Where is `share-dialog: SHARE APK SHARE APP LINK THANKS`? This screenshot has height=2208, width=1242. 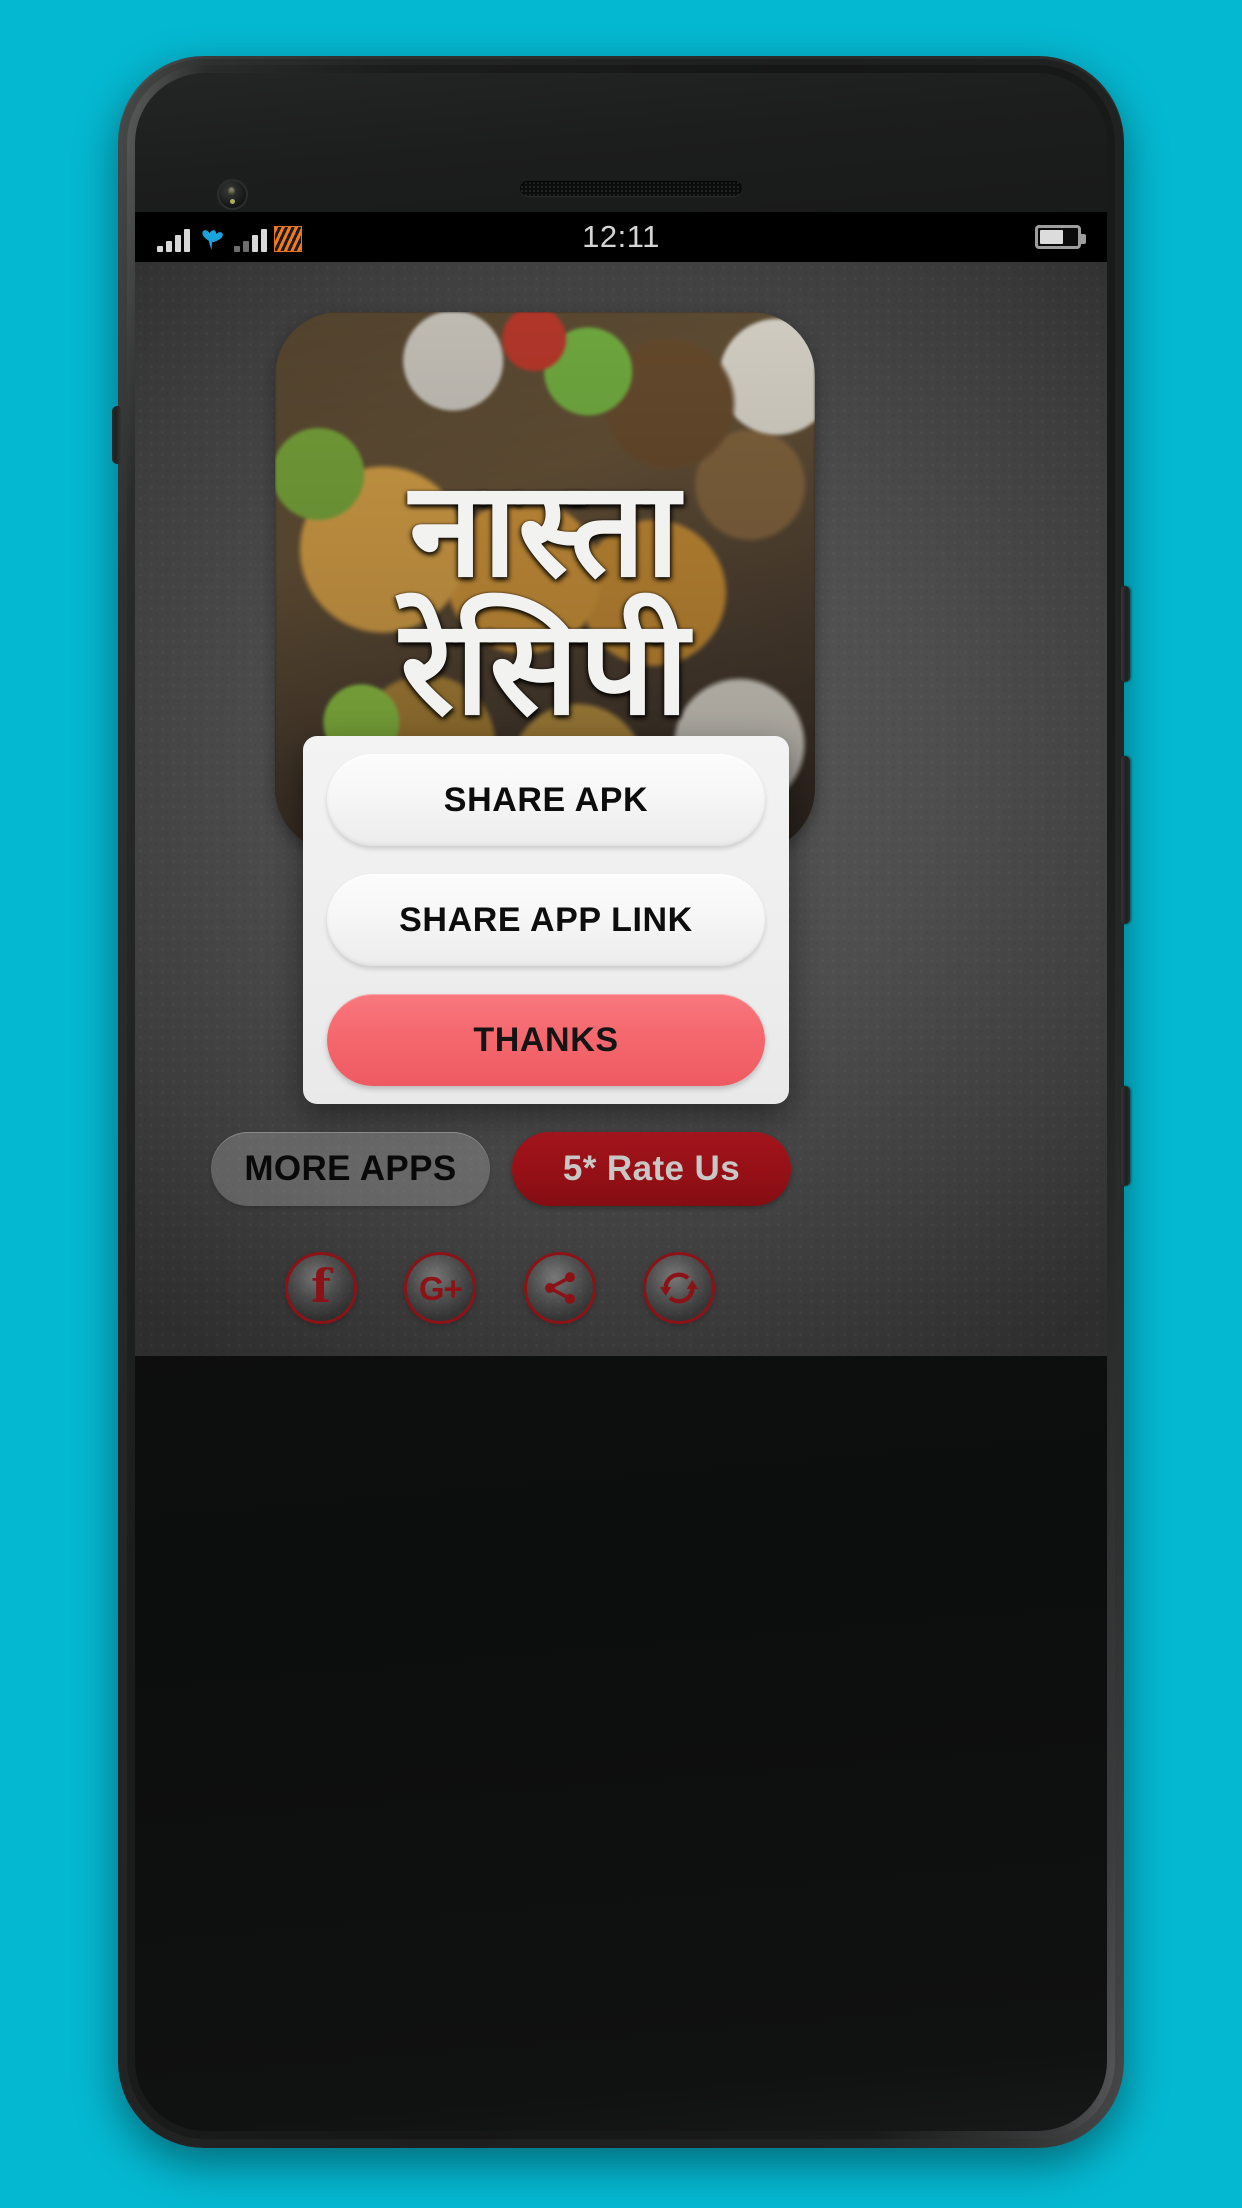
share-dialog: SHARE APK SHARE APP LINK THANKS is located at coordinates (546, 920).